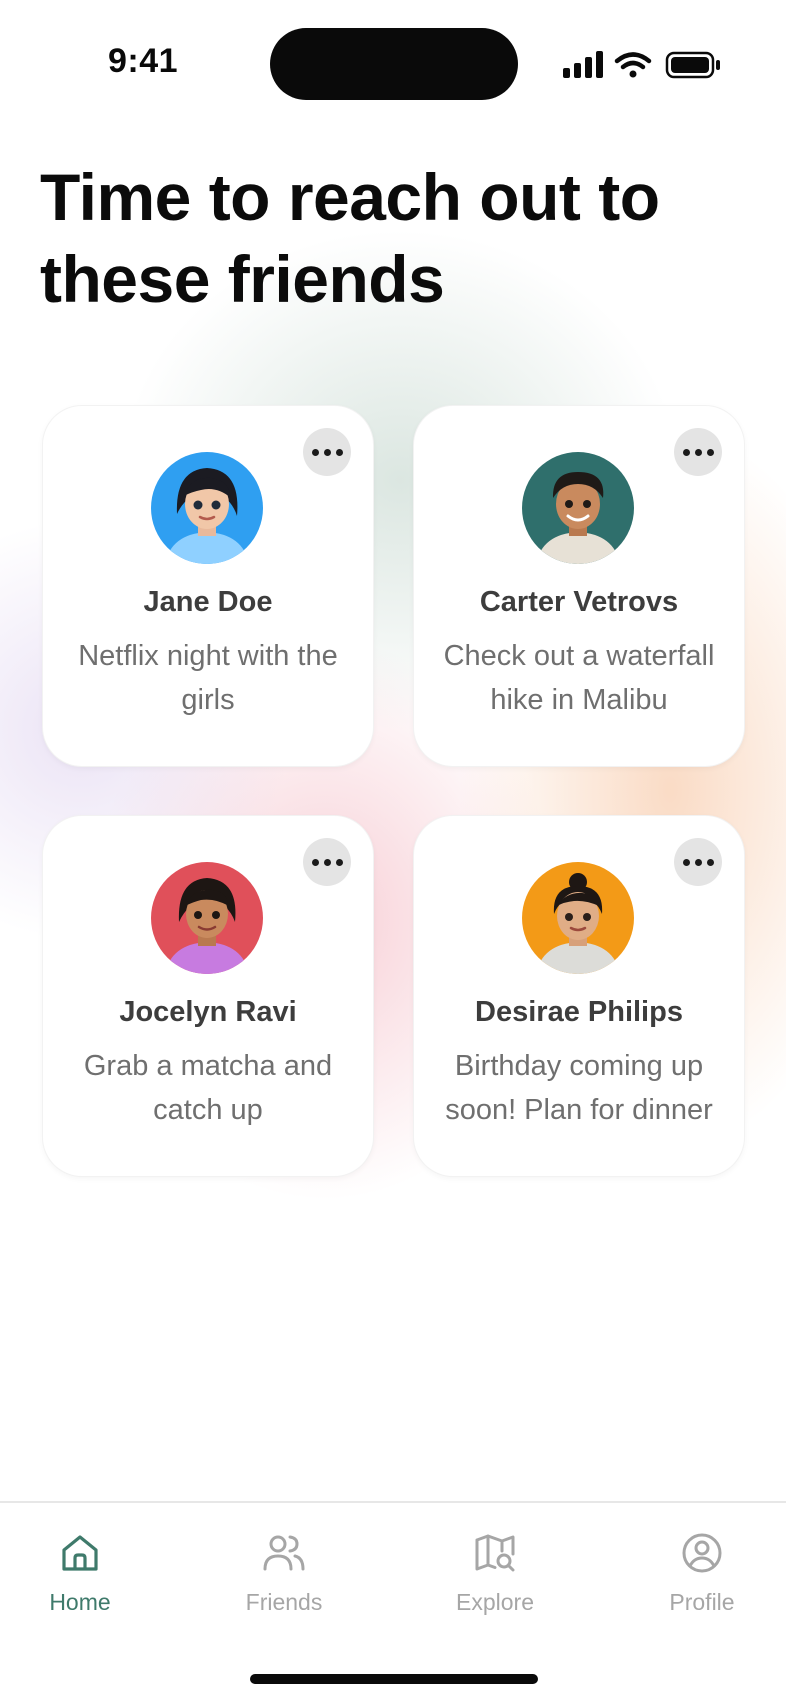 This screenshot has width=786, height=1704. What do you see at coordinates (208, 602) in the screenshot?
I see `friend-name: Jane Doe` at bounding box center [208, 602].